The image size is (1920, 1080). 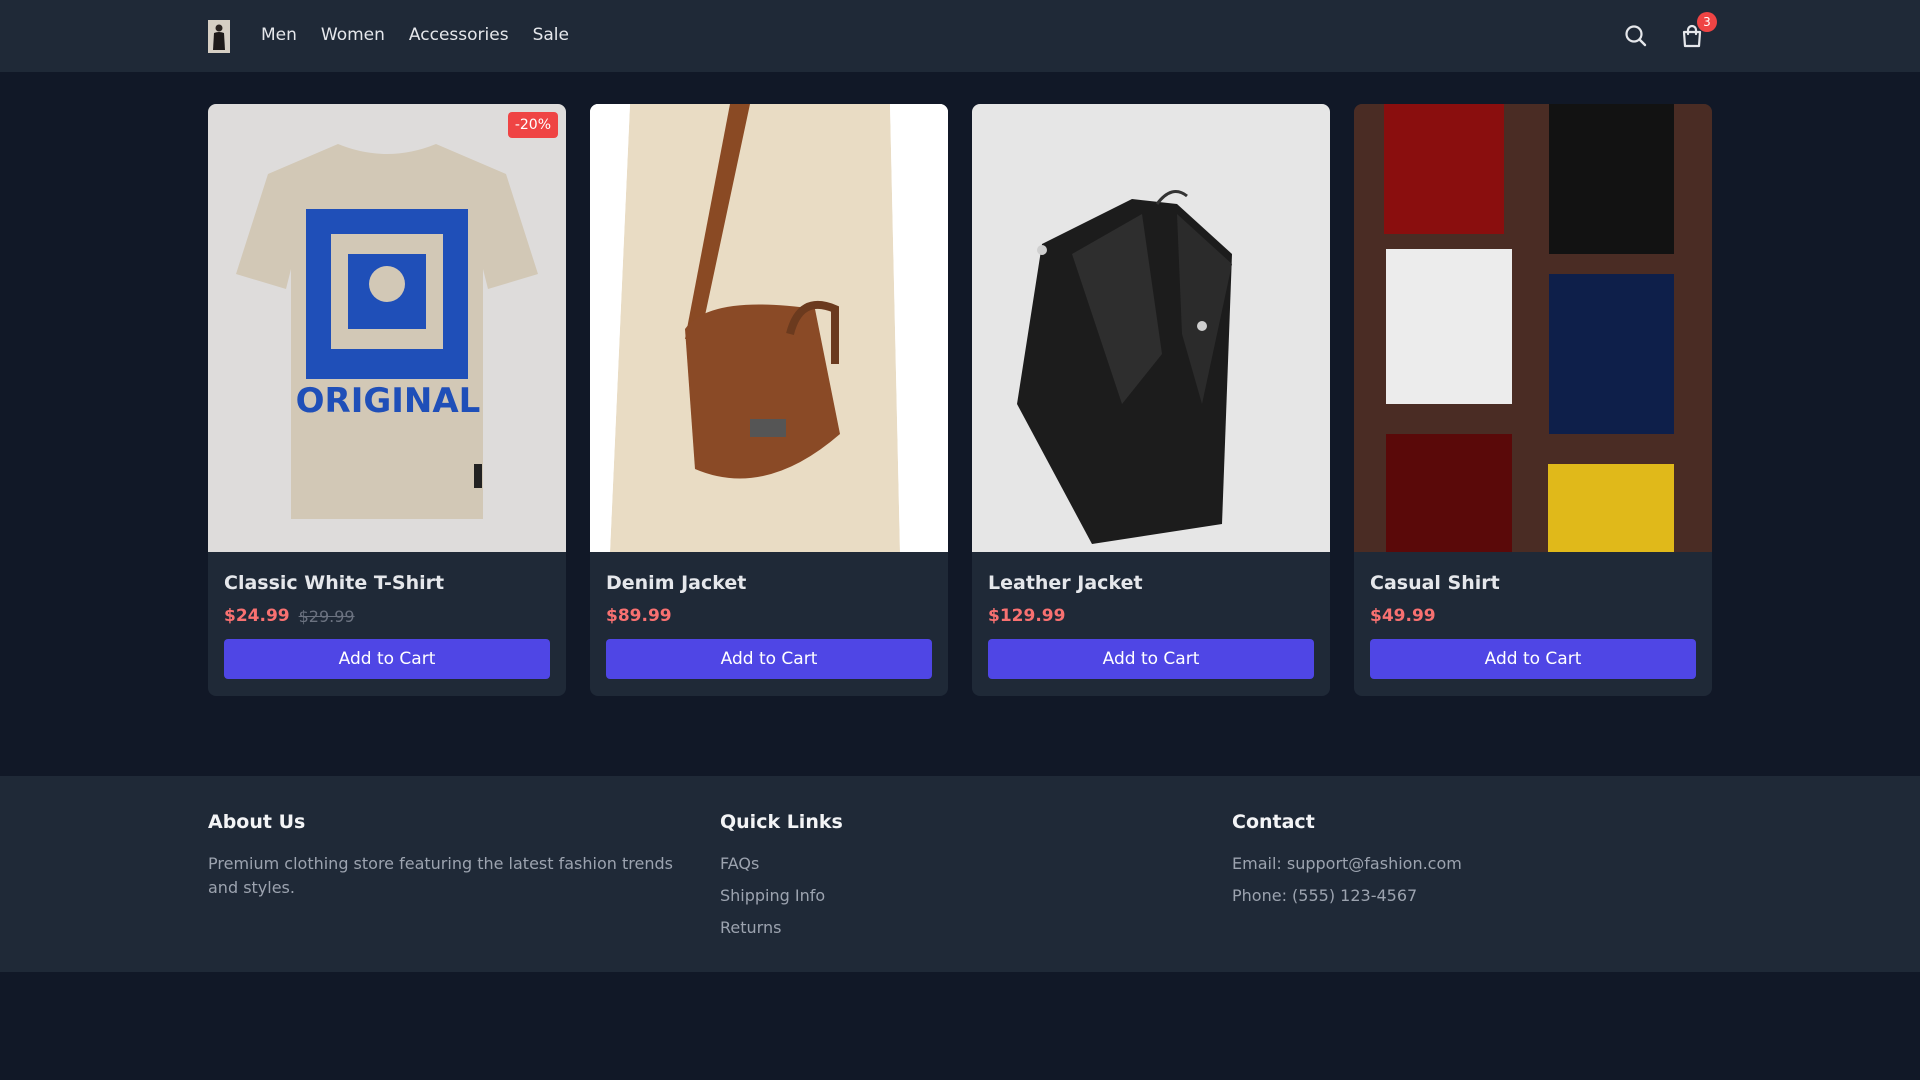 I want to click on product-price: $49.99, so click(x=1403, y=616).